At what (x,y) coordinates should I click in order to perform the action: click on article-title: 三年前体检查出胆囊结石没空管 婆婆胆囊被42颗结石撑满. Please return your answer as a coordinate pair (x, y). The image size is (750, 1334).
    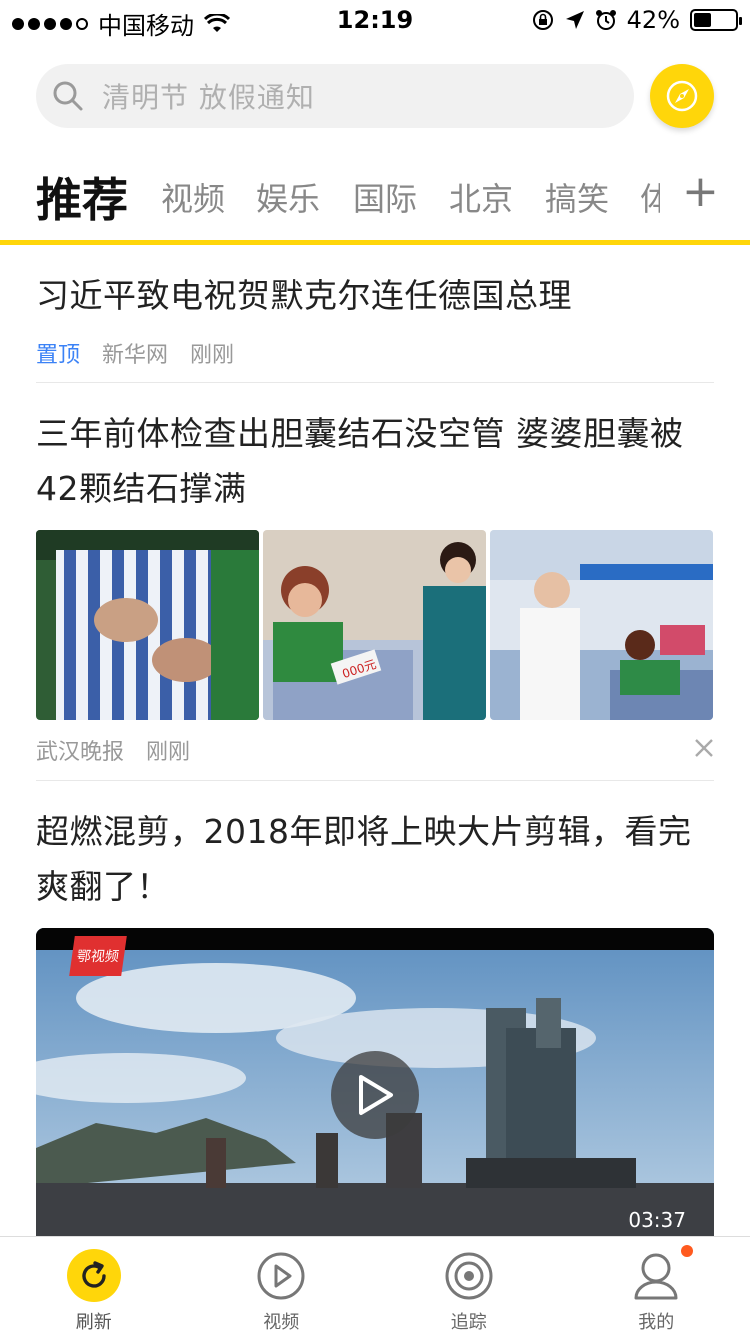
    Looking at the image, I should click on (375, 461).